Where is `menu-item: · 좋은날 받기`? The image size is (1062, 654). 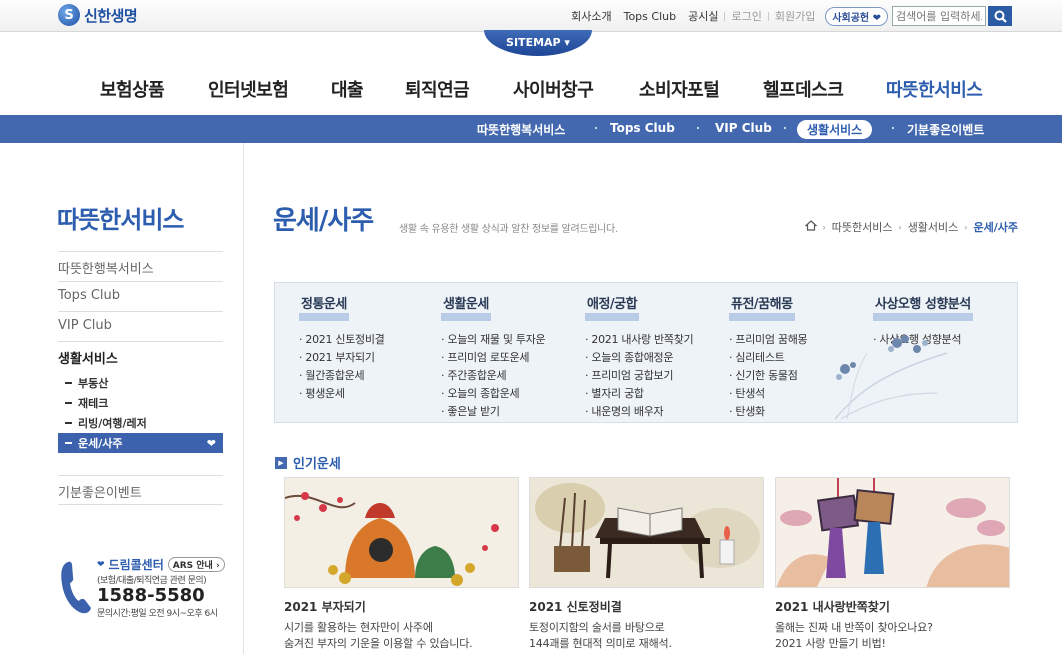 menu-item: · 좋은날 받기 is located at coordinates (493, 412).